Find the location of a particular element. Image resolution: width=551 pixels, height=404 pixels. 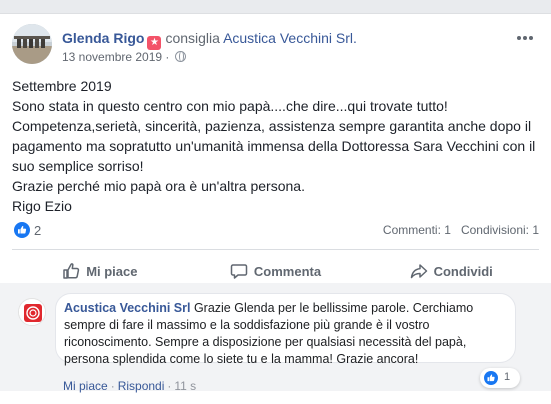

shares-count: Condivisioni: 1 is located at coordinates (500, 230).